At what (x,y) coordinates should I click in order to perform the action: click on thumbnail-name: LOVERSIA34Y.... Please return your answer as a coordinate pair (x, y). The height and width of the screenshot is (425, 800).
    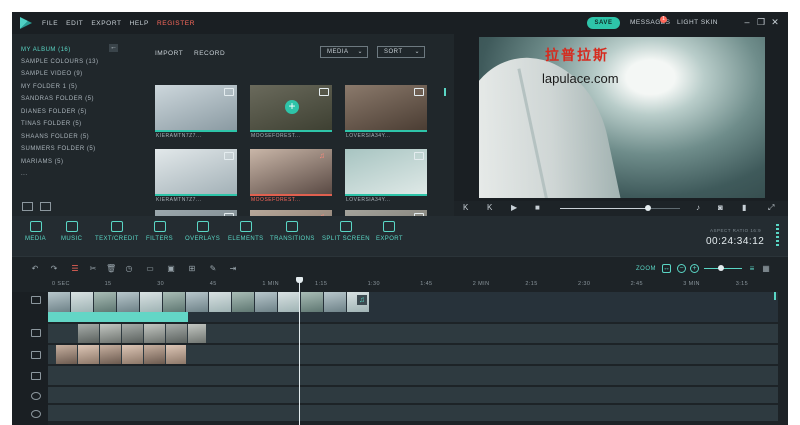
    Looking at the image, I should click on (368, 136).